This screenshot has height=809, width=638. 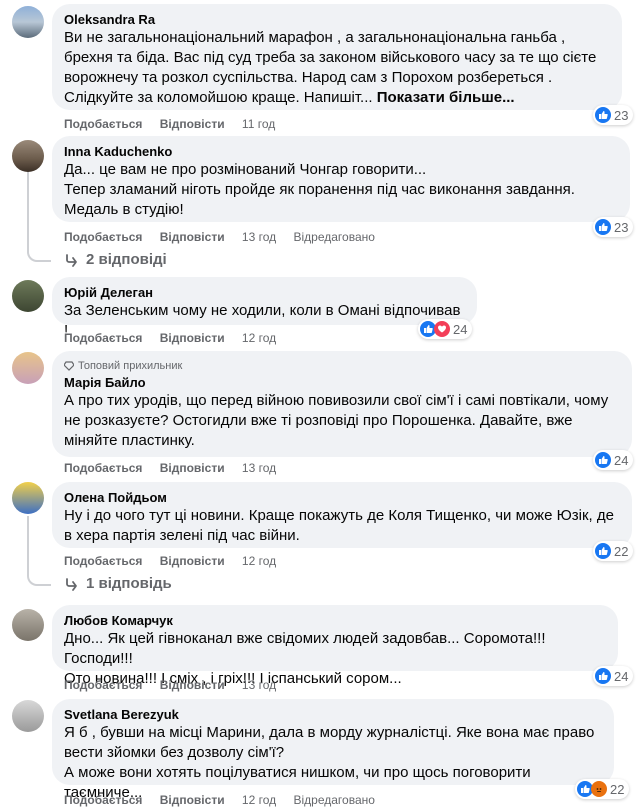 What do you see at coordinates (342, 366) in the screenshot?
I see `top-fan-badge: Топовий прихильник` at bounding box center [342, 366].